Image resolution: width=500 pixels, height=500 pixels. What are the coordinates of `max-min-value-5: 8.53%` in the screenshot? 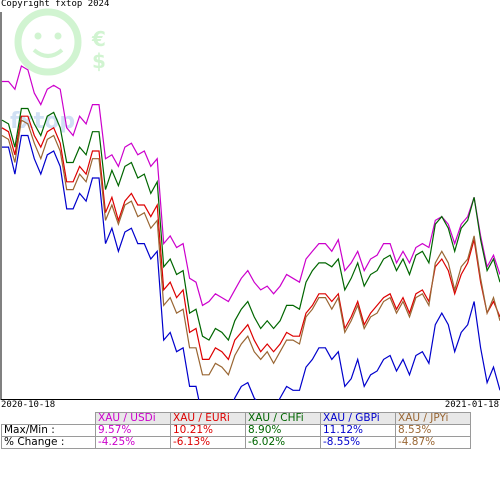 It's located at (433, 430).